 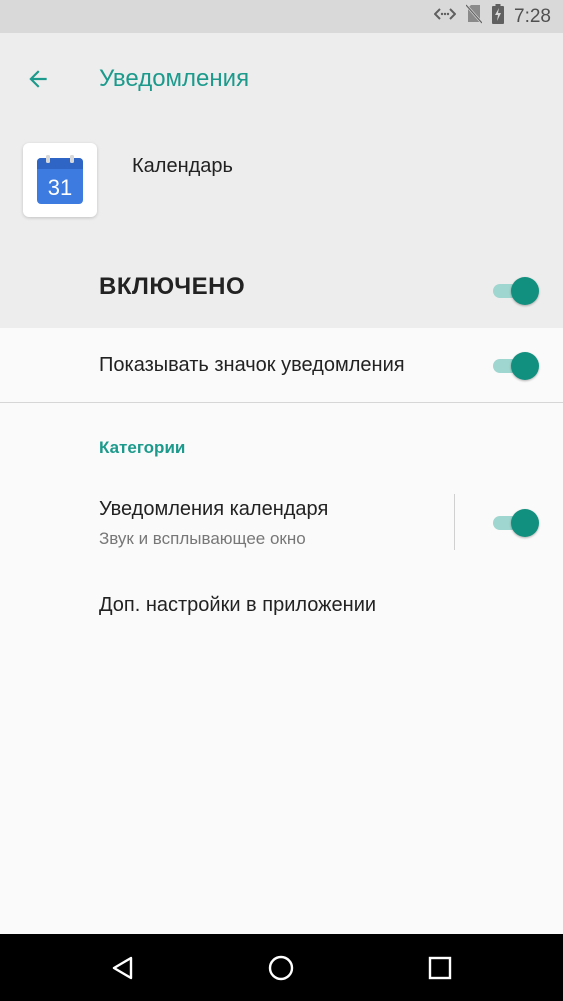 What do you see at coordinates (142, 447) in the screenshot?
I see `categories-header: Категории` at bounding box center [142, 447].